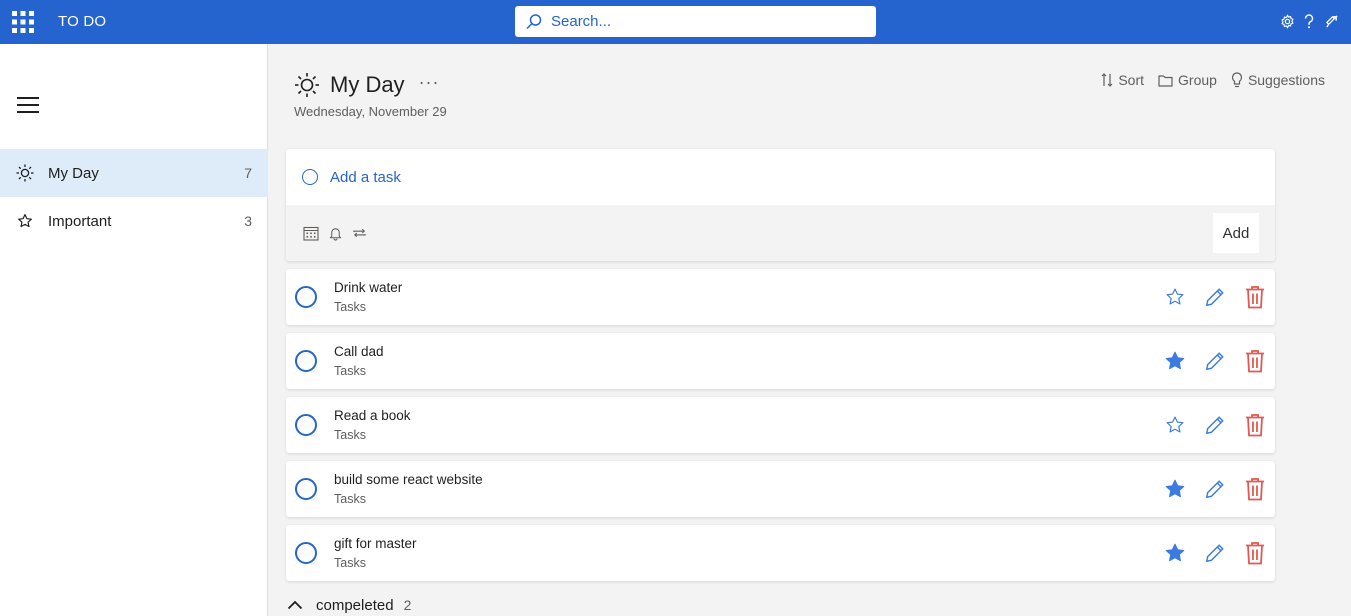 The width and height of the screenshot is (1351, 616). What do you see at coordinates (429, 82) in the screenshot?
I see `more-options-button: ···` at bounding box center [429, 82].